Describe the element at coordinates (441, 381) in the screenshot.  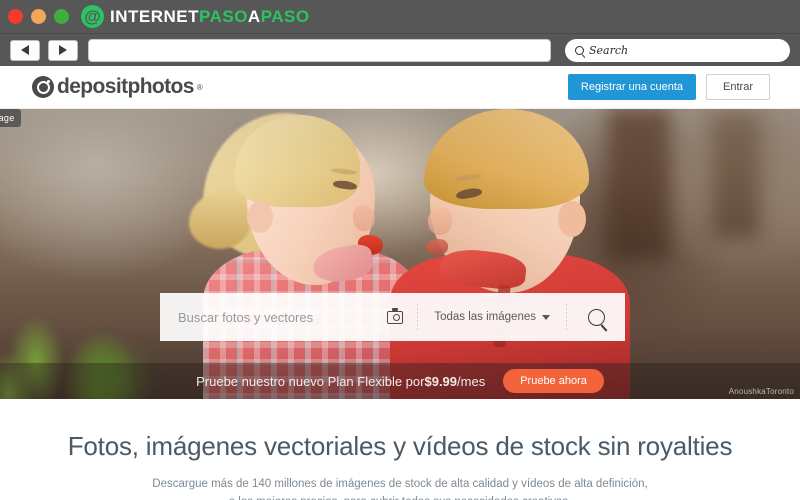
I see `promo-price: $9.99` at that location.